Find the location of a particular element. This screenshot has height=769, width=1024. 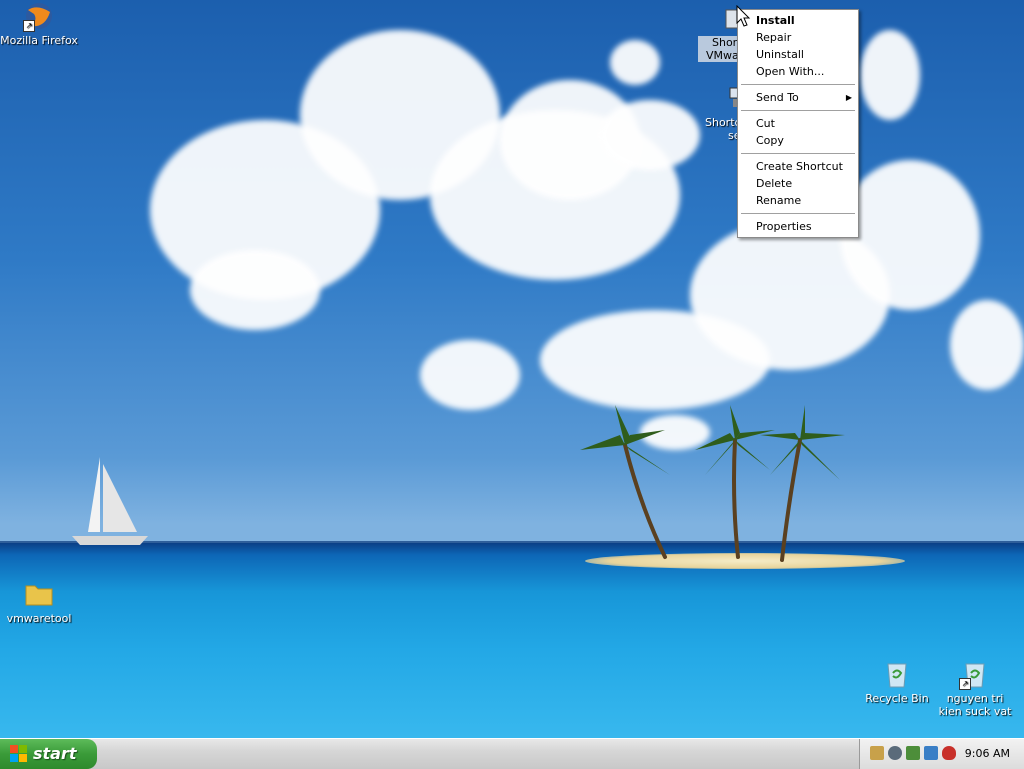

menu-item-rename: Rename is located at coordinates (798, 200).